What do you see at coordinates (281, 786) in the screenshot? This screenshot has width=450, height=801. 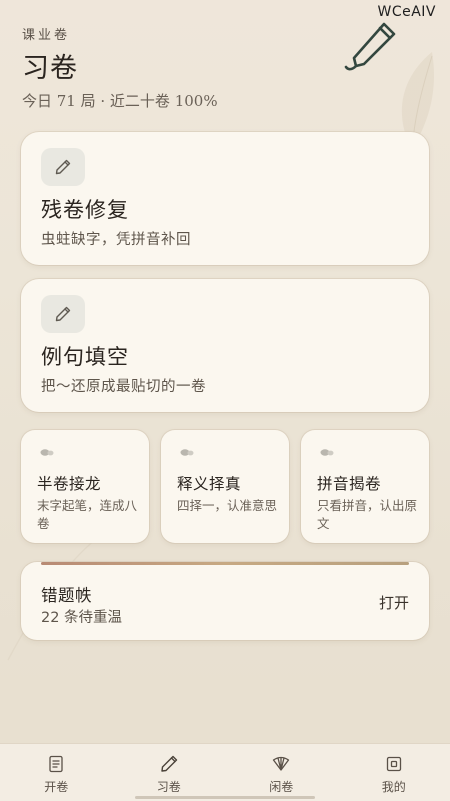 I see `nav-label: 闲卷` at bounding box center [281, 786].